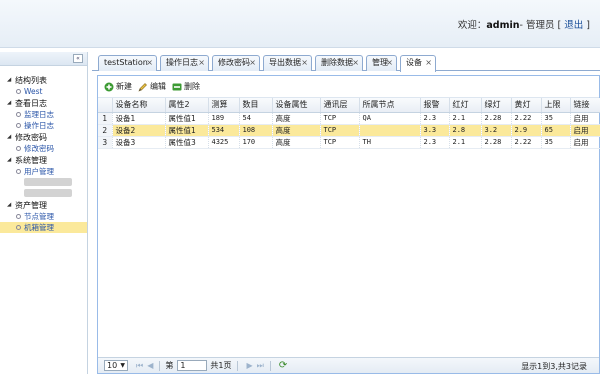  I want to click on tree-group-title: ◢ 资产管理, so click(43, 205).